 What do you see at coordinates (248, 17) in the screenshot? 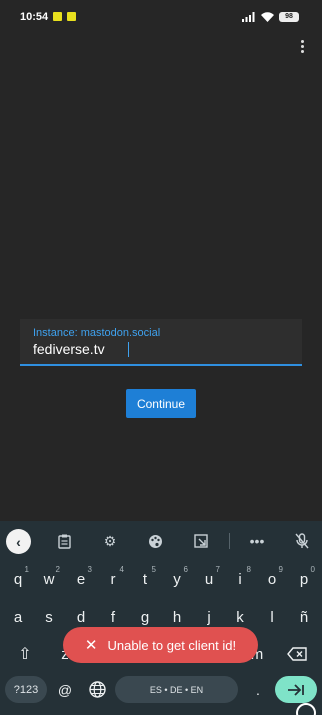
I see `signal-icon` at bounding box center [248, 17].